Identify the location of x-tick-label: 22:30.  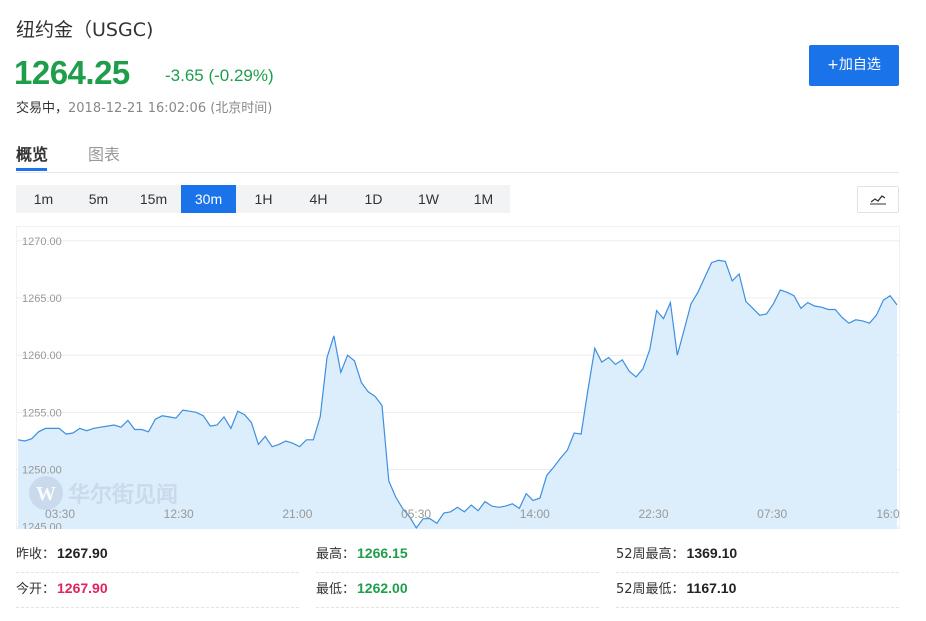
(653, 514).